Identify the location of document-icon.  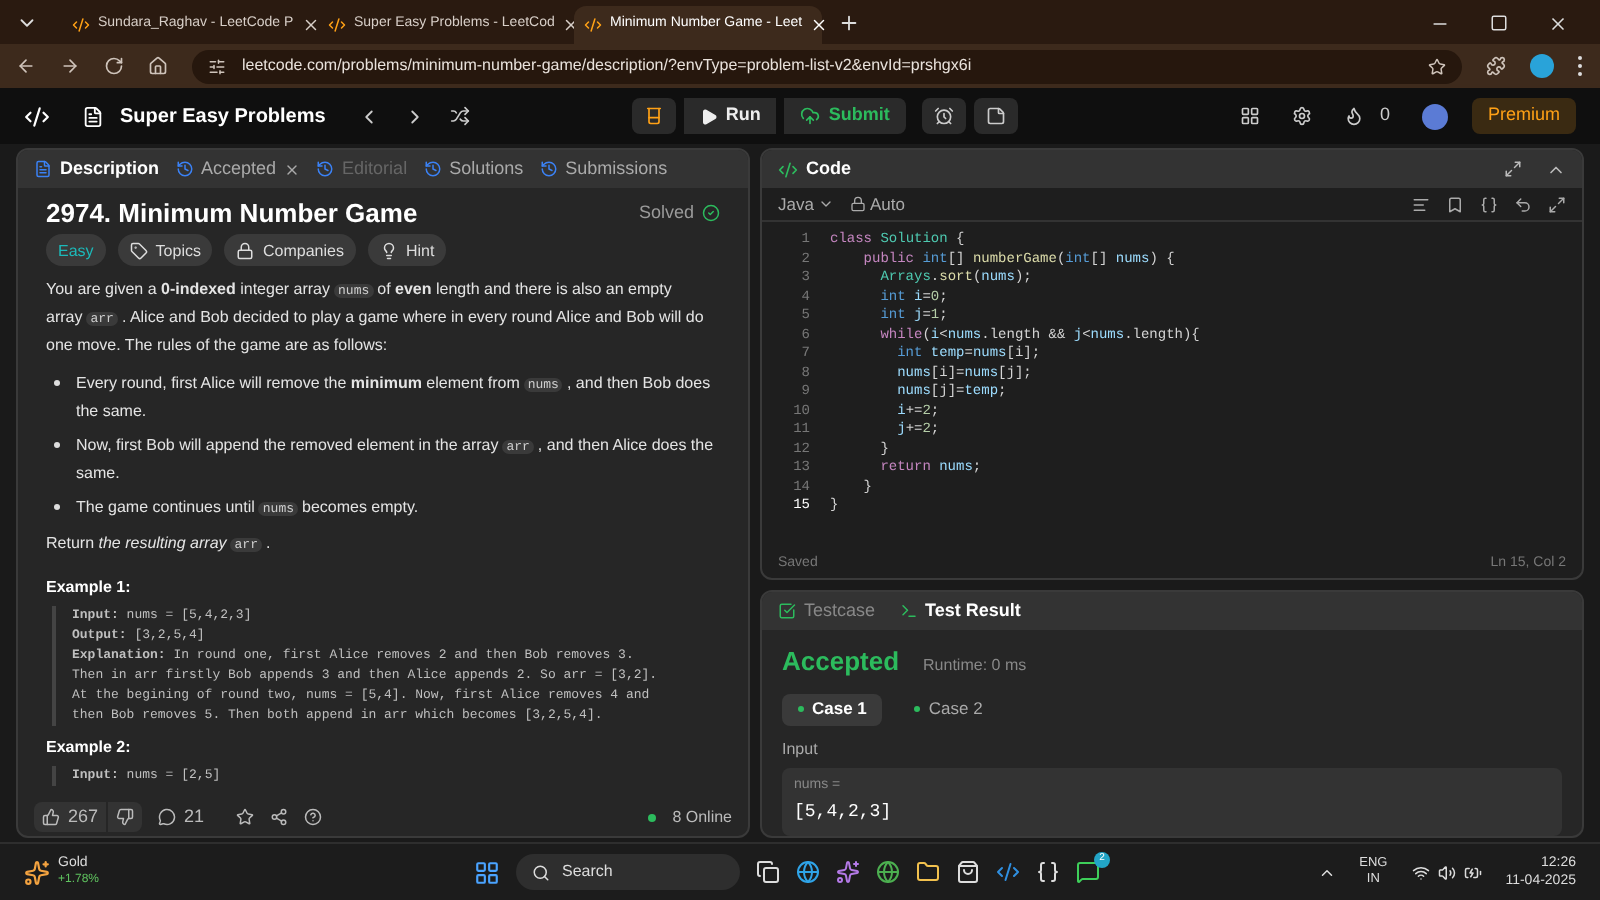
(43, 169).